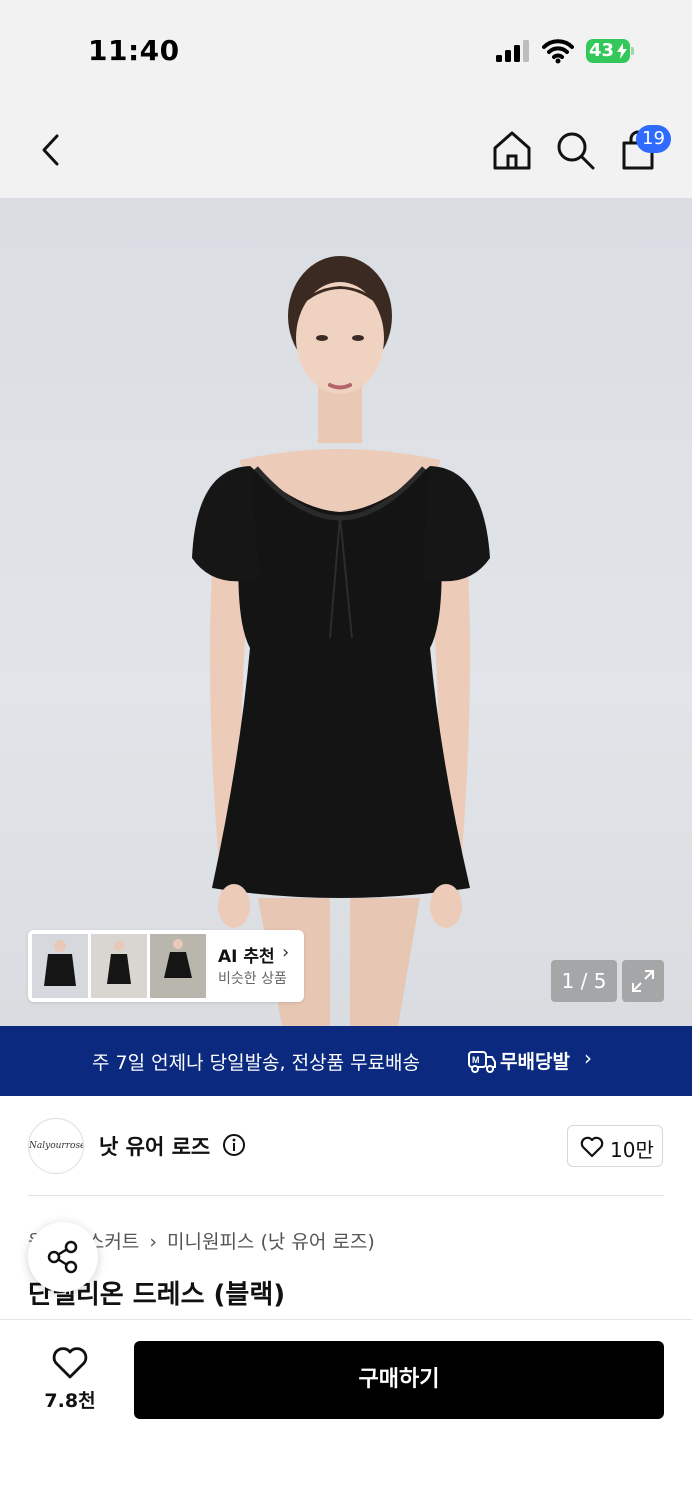 The height and width of the screenshot is (1500, 692). I want to click on expand-button, so click(643, 981).